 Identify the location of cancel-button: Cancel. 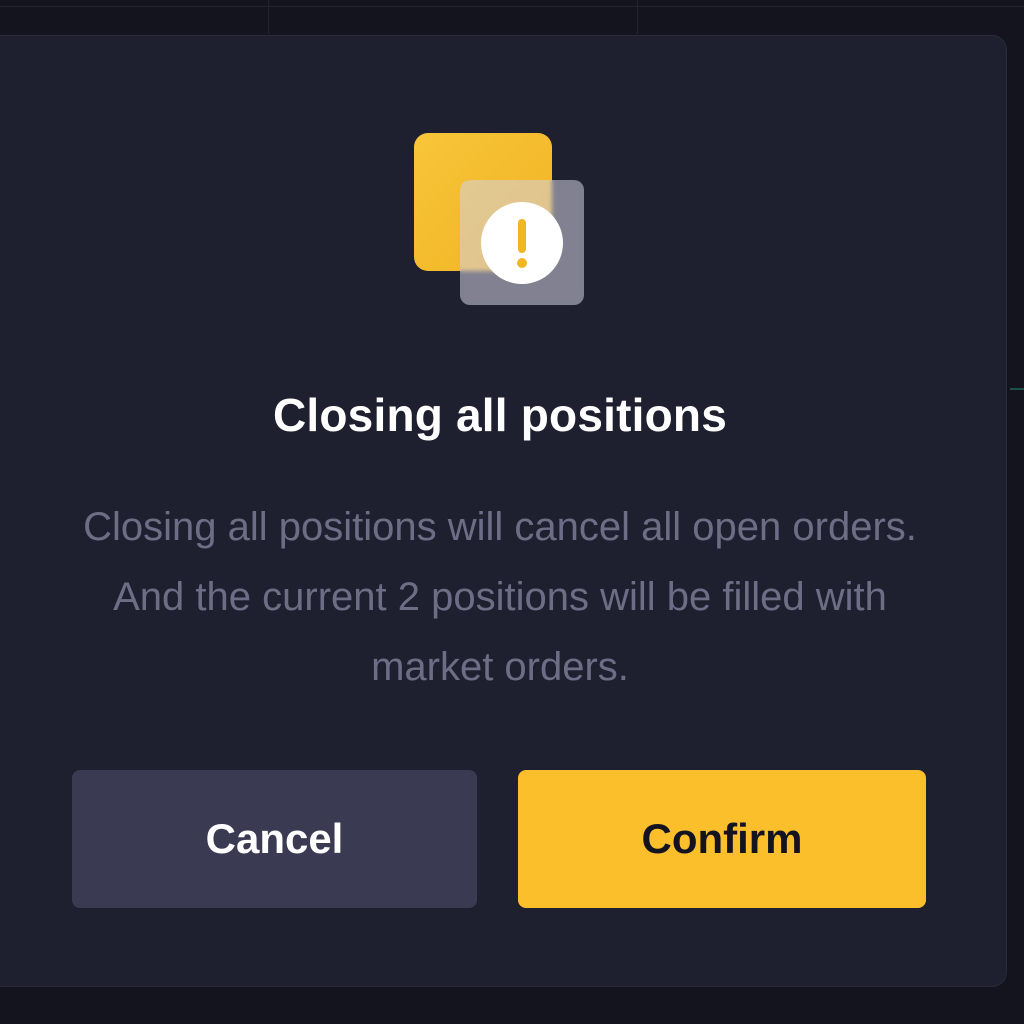
(274, 839).